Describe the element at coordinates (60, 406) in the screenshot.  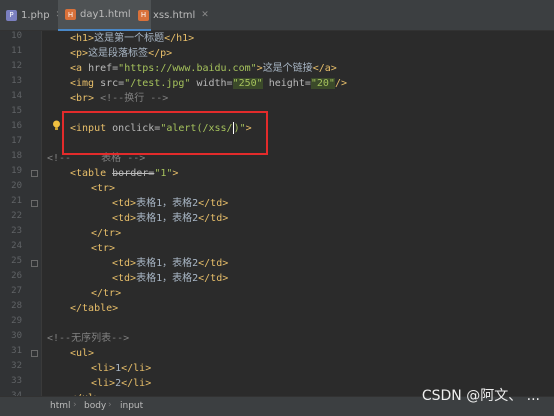
I see `breadcrumb-html: html` at that location.